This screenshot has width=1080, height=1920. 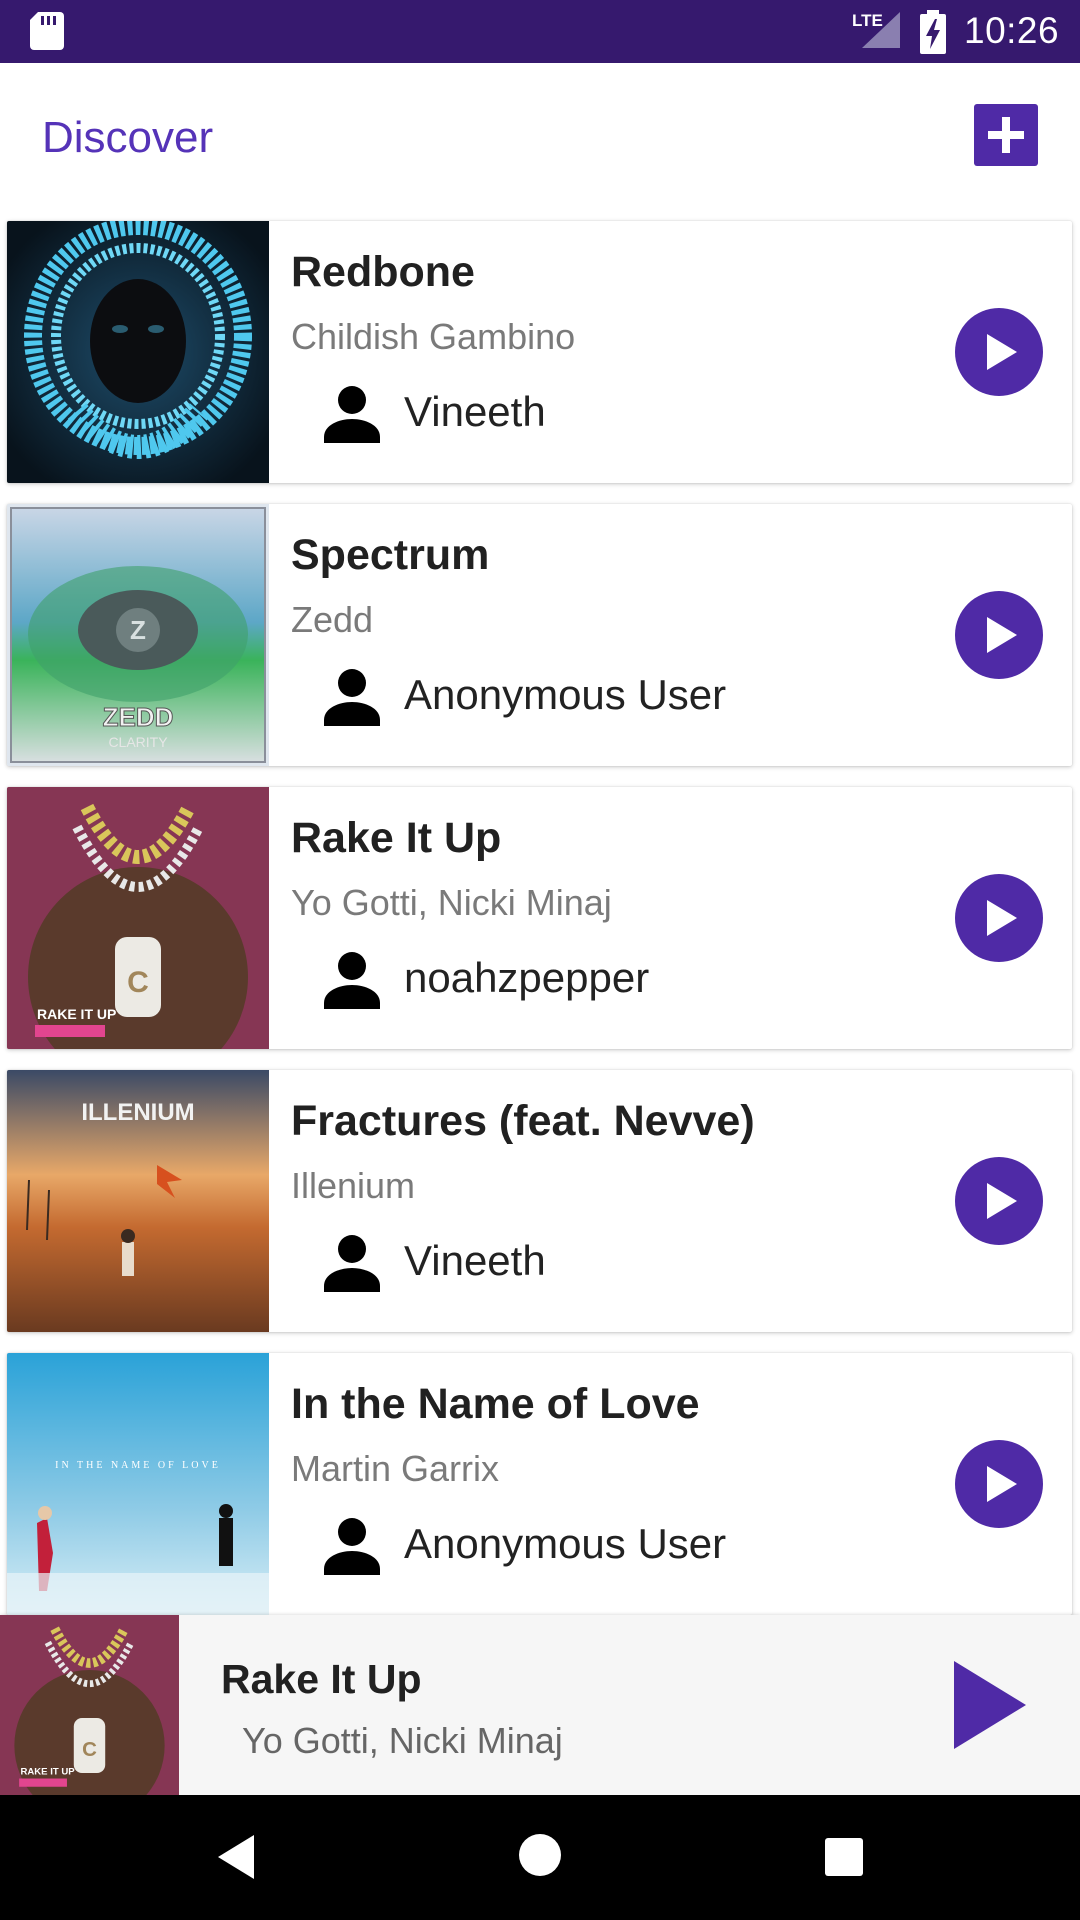 I want to click on song-artist: Zedd, so click(x=332, y=619).